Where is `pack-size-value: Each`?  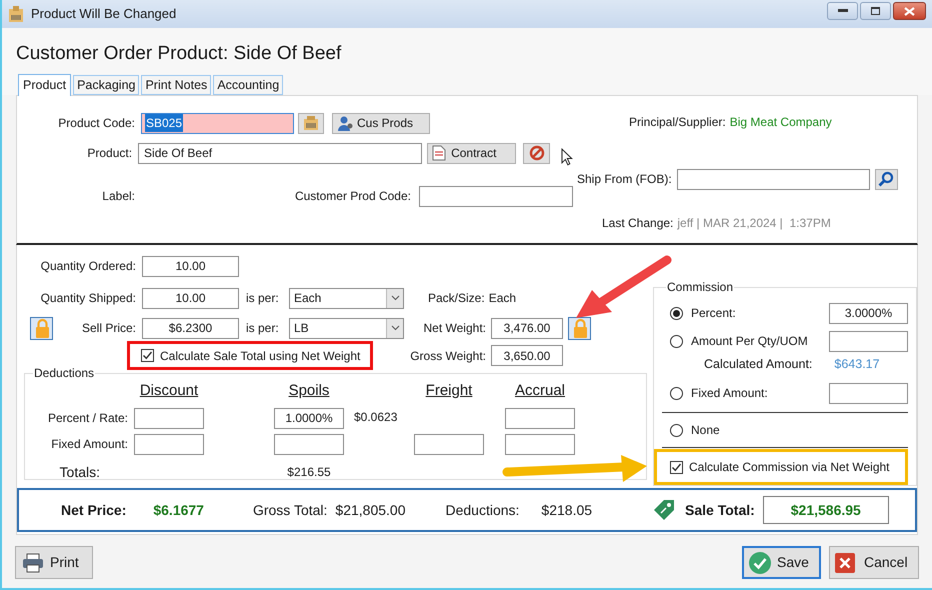 pack-size-value: Each is located at coordinates (502, 298).